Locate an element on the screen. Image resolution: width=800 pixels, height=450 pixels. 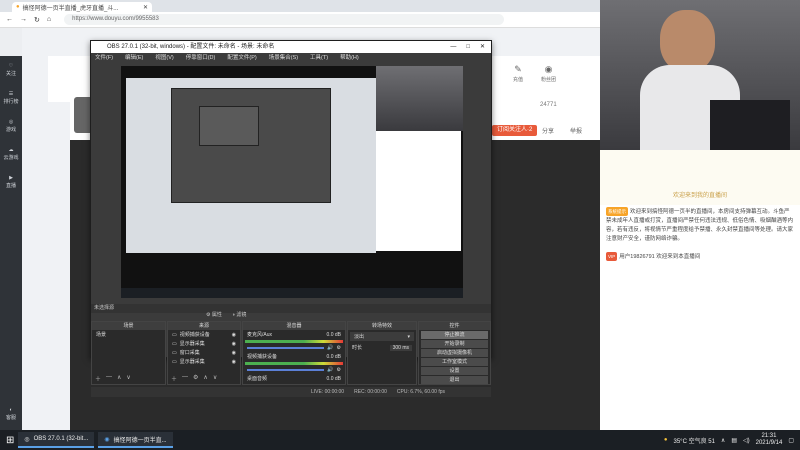
nested-webcam-capture is located at coordinates (419, 98).